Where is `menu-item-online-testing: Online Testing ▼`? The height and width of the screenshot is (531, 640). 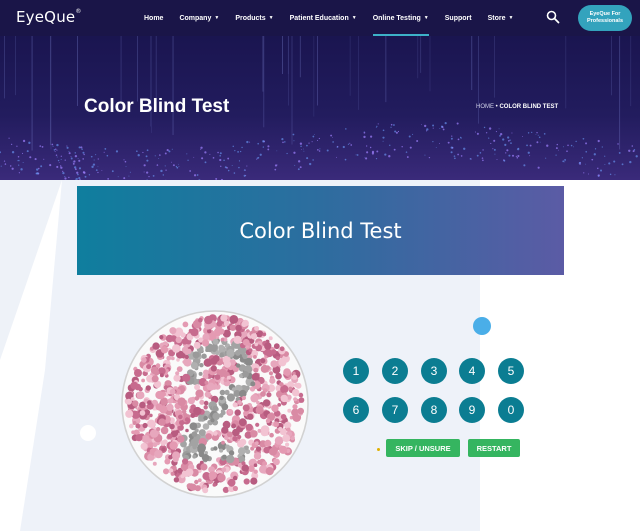 menu-item-online-testing: Online Testing ▼ is located at coordinates (400, 18).